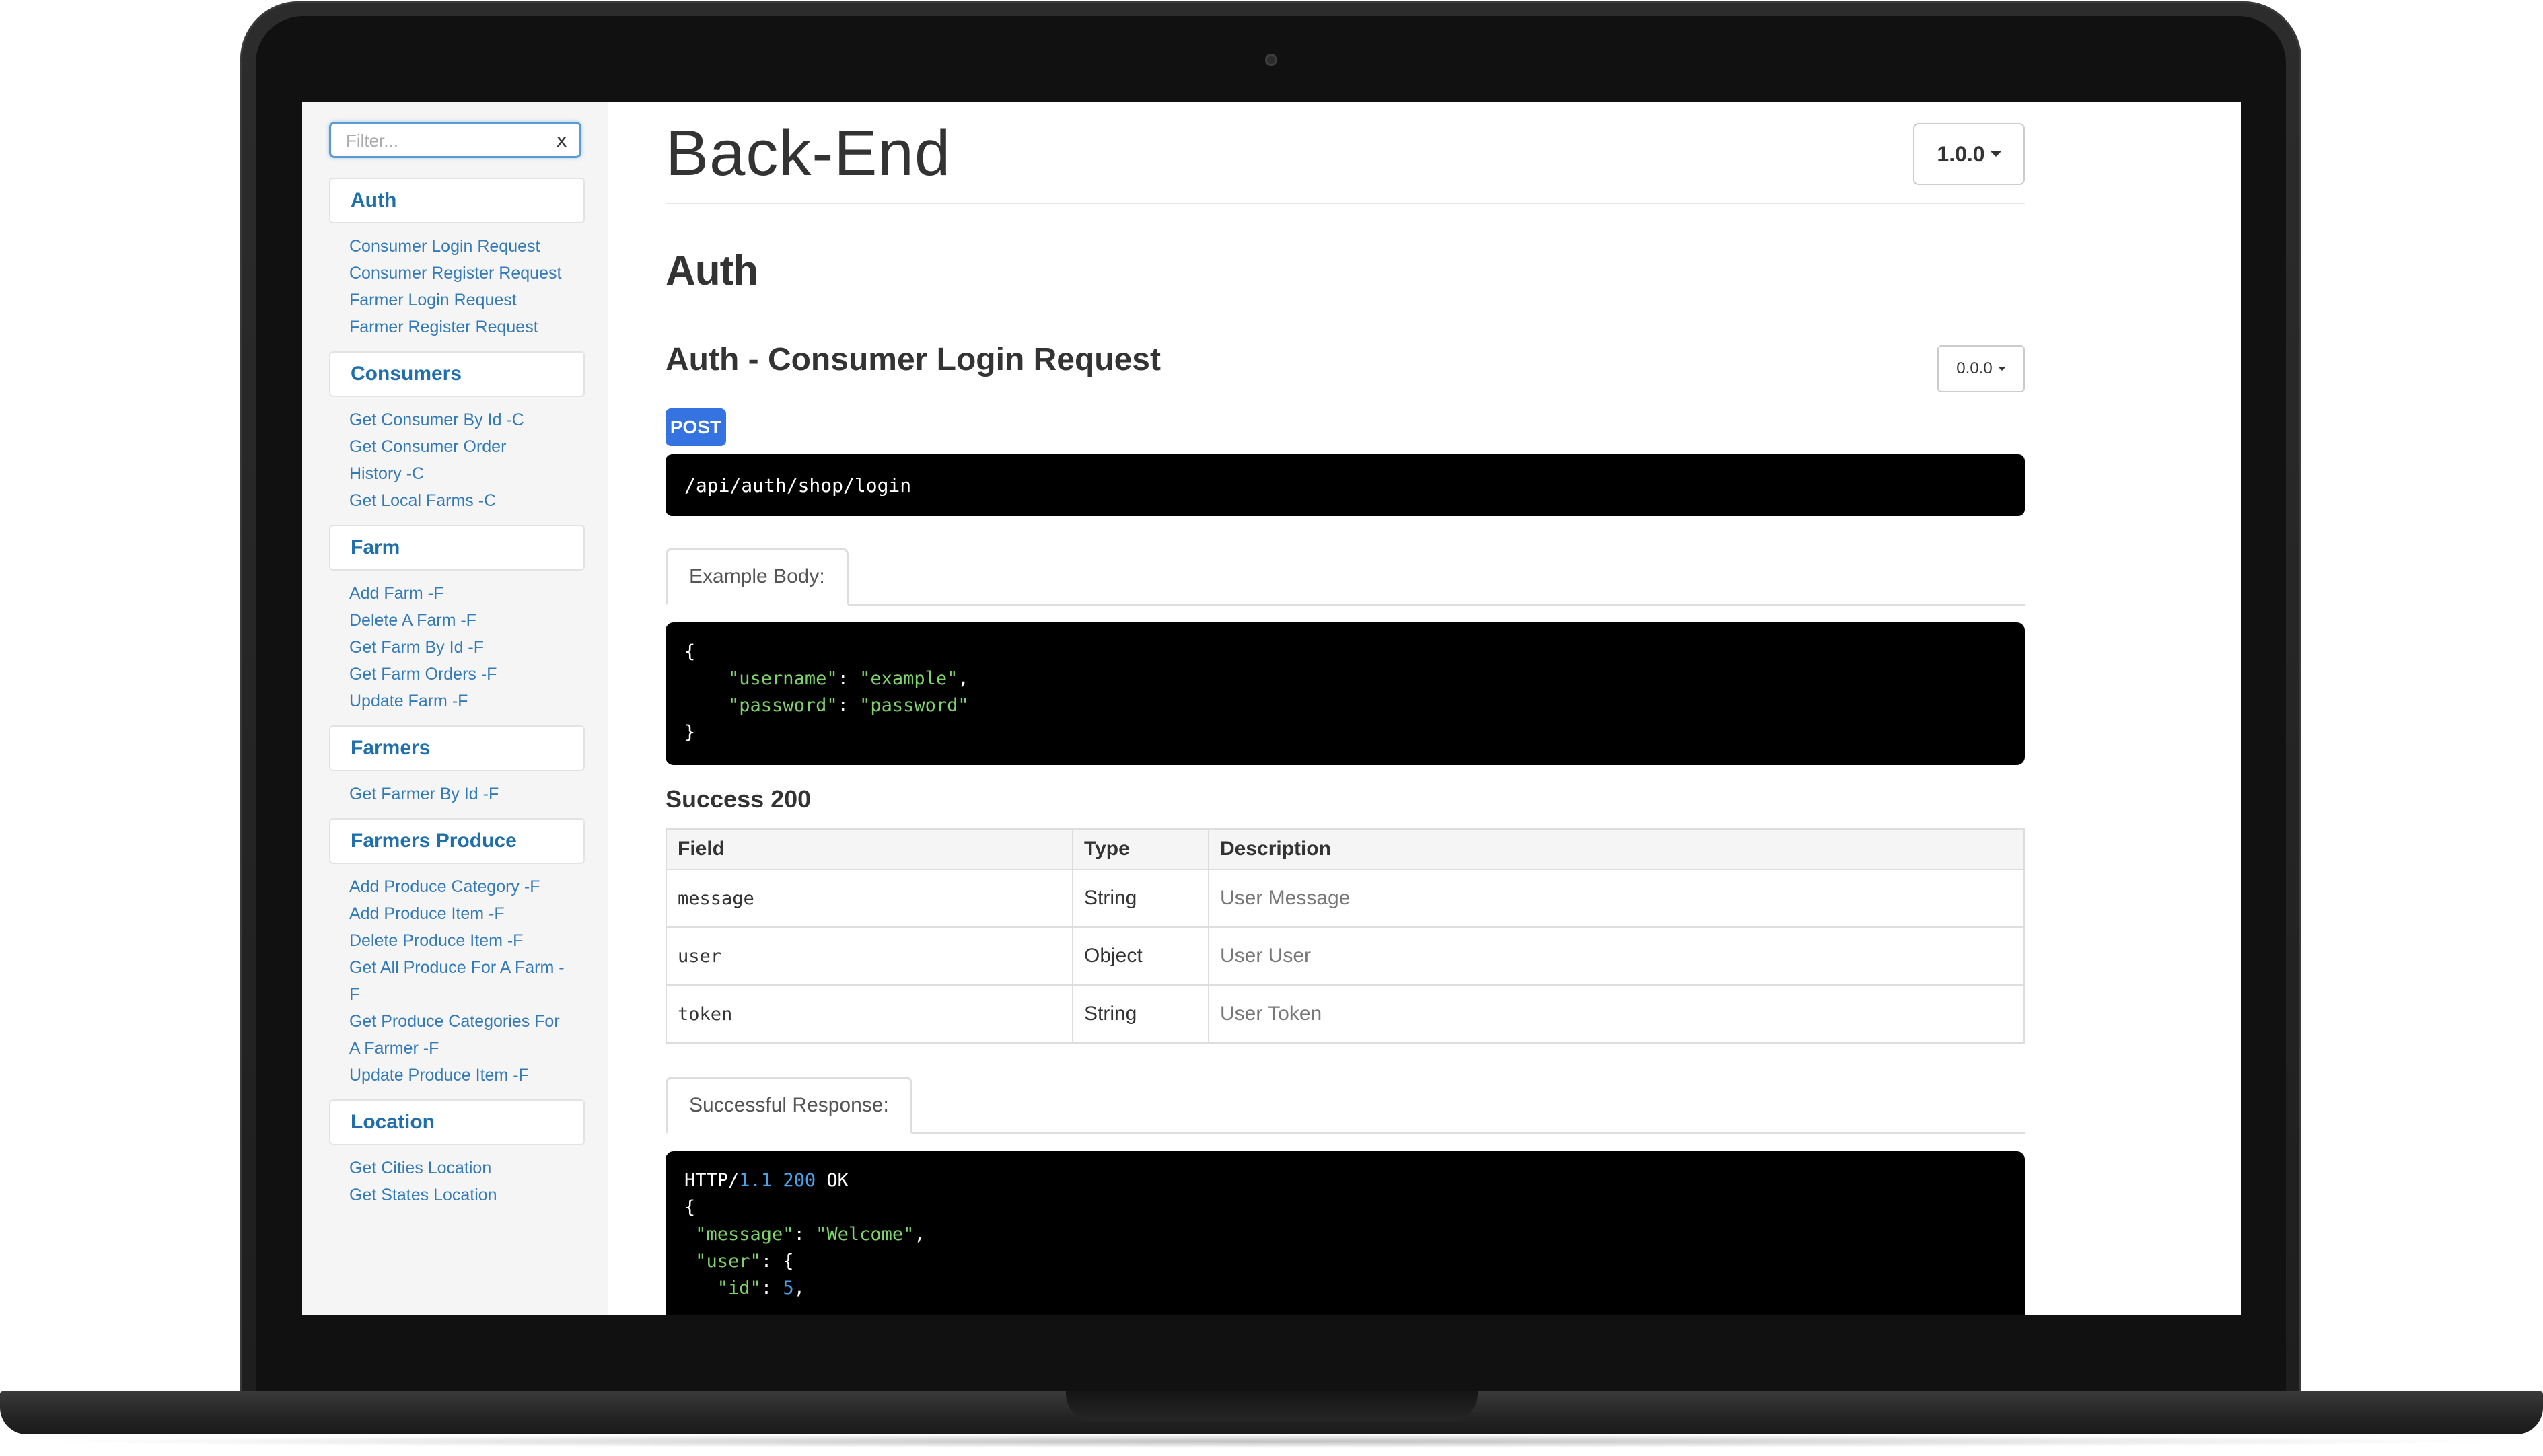 This screenshot has height=1456, width=2543. Describe the element at coordinates (430, 460) in the screenshot. I see `nav-item: Get Consumer Order History -C` at that location.